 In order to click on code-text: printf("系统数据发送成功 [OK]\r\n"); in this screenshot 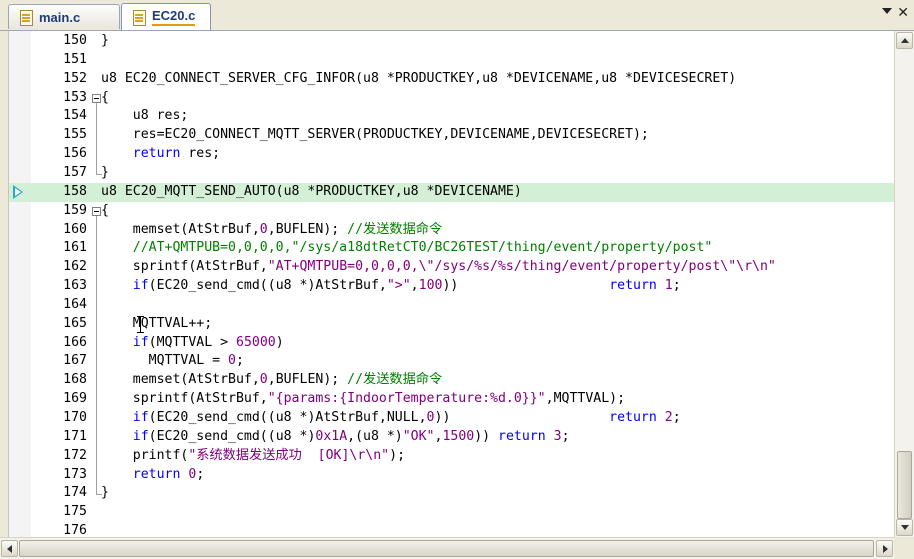, I will do `click(253, 456)`.